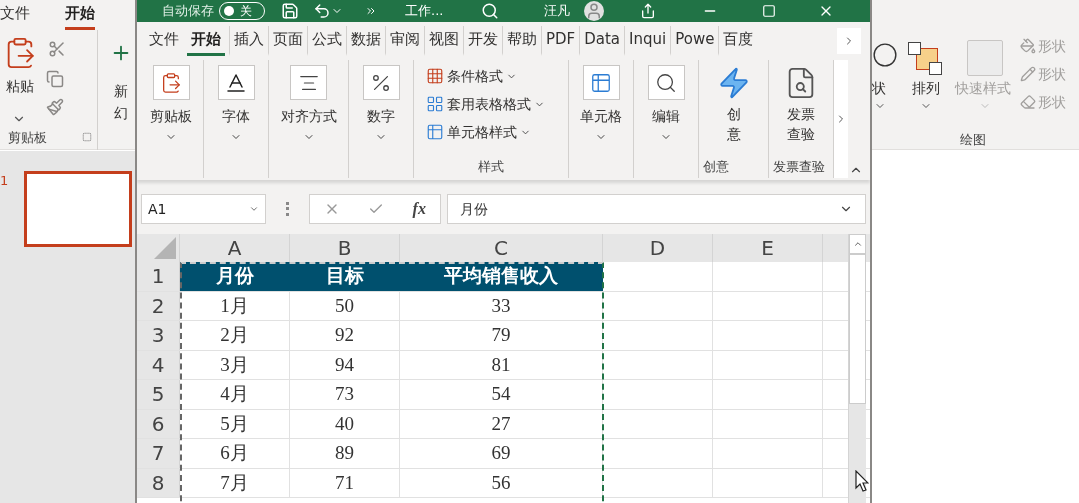 This screenshot has width=1079, height=503. Describe the element at coordinates (716, 166) in the screenshot. I see `group-label: 创意` at that location.